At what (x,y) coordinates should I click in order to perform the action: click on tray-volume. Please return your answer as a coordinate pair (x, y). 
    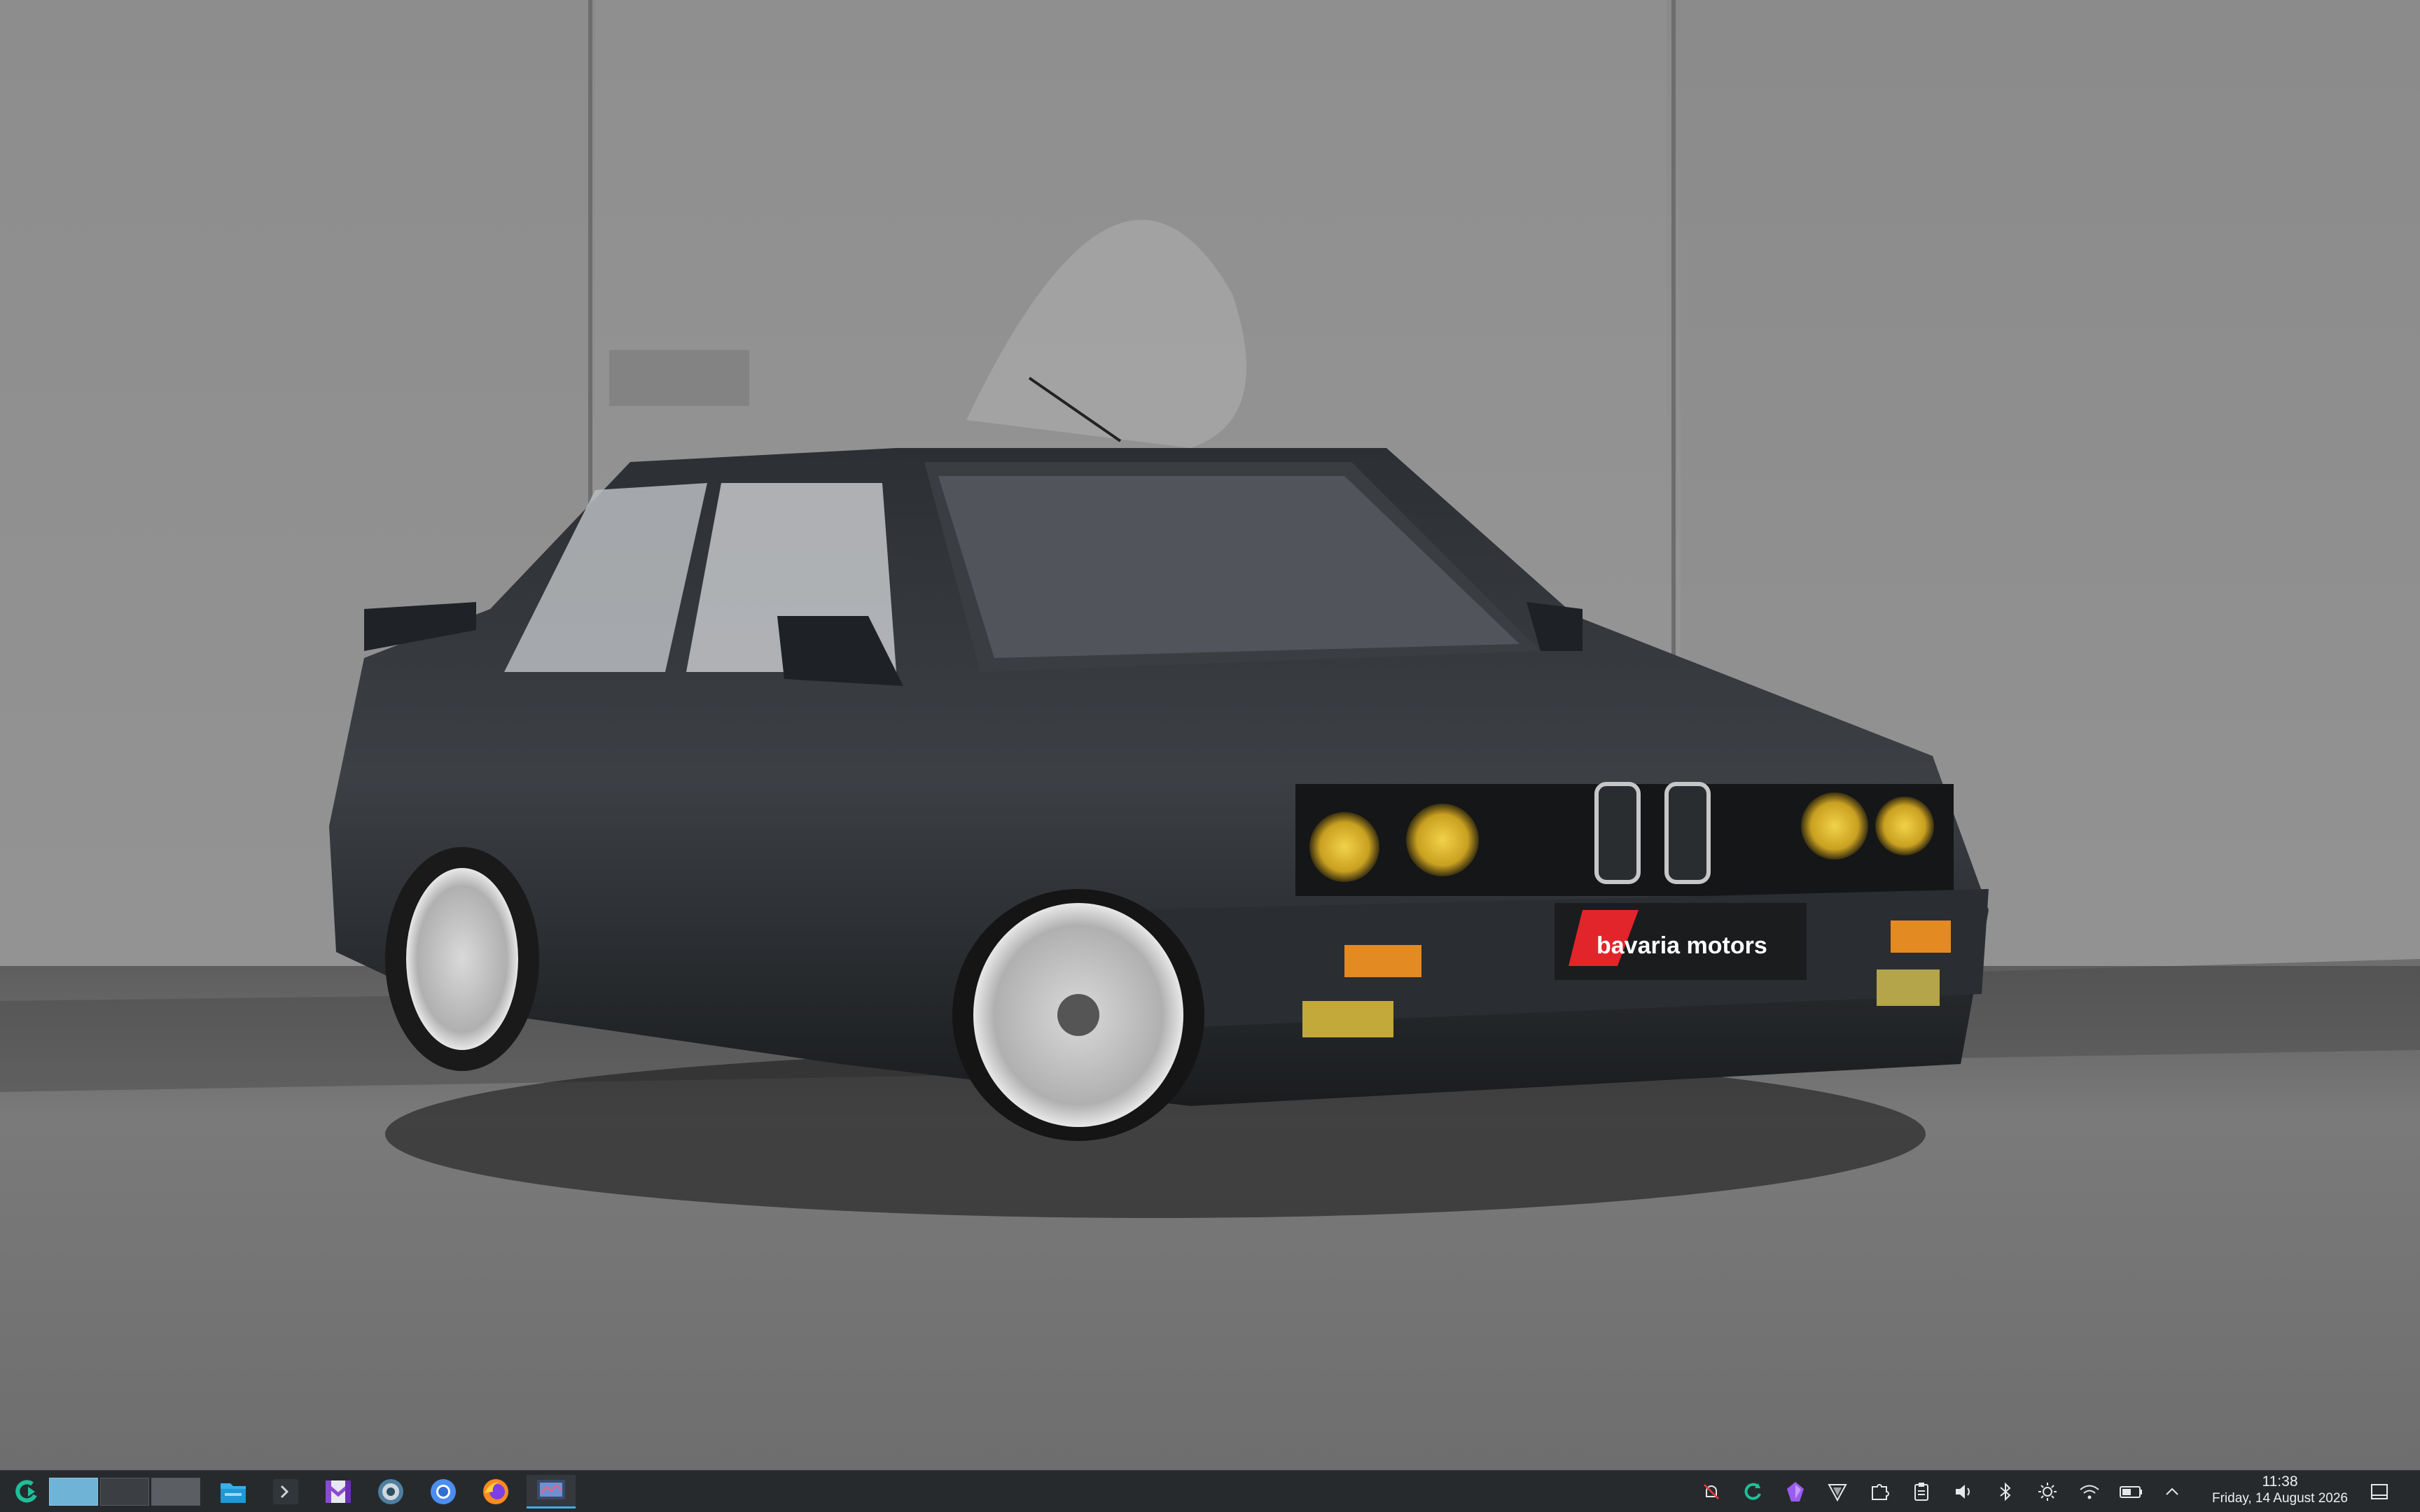
    Looking at the image, I should click on (1963, 1492).